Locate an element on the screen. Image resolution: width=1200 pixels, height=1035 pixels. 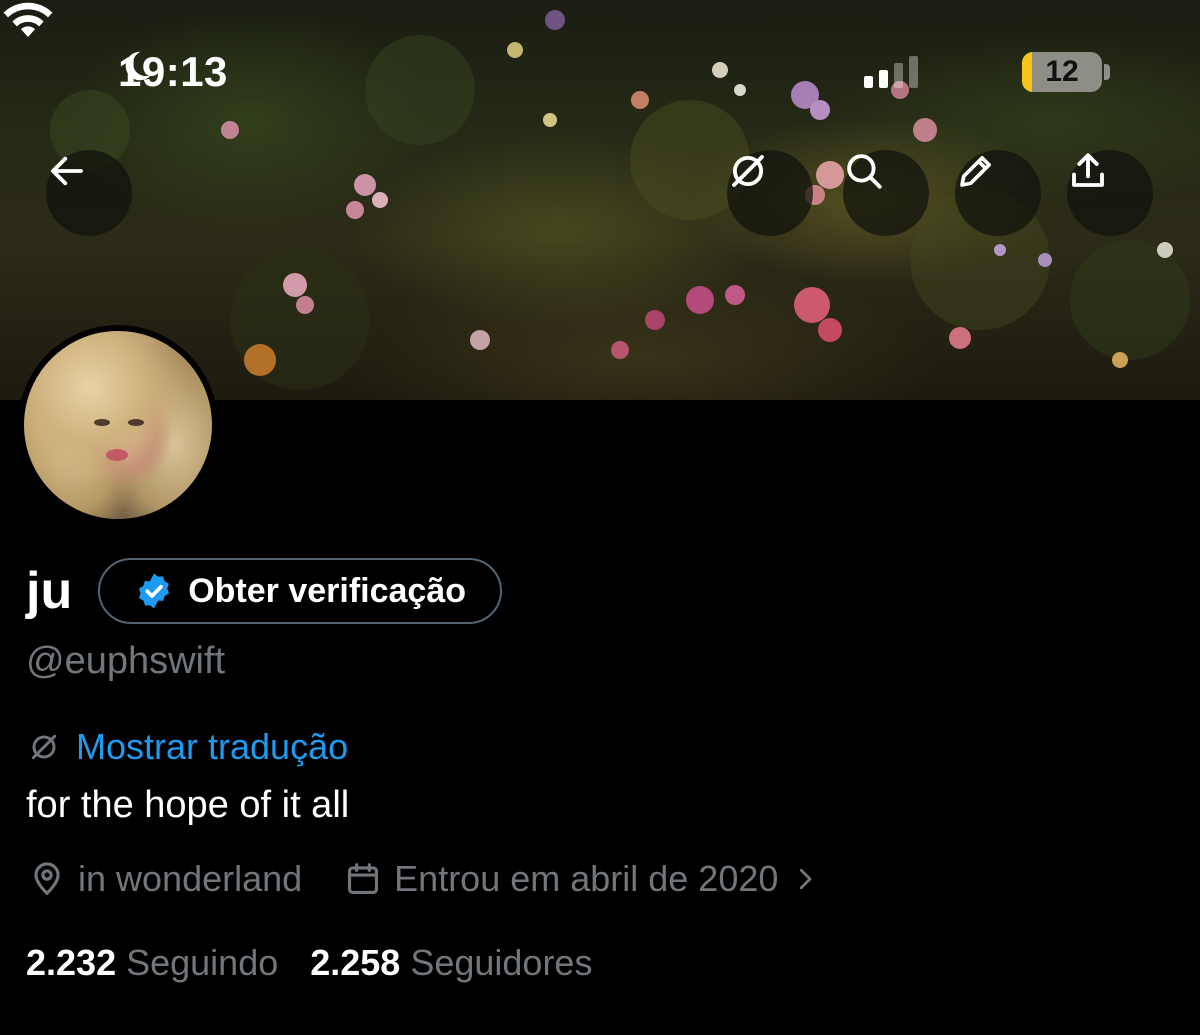
followers-link: 2.258 Seguidores is located at coordinates (451, 963).